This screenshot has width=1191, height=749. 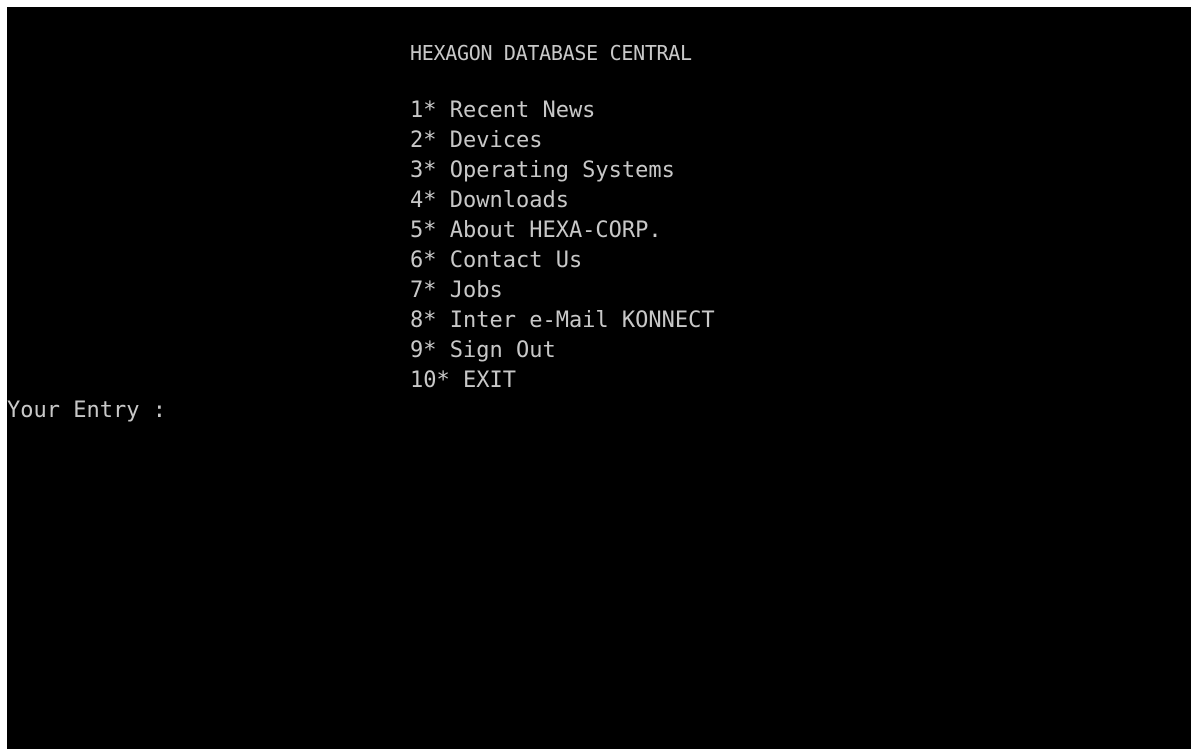 What do you see at coordinates (562, 111) in the screenshot?
I see `menu-item-recent-news: 1* Recent News` at bounding box center [562, 111].